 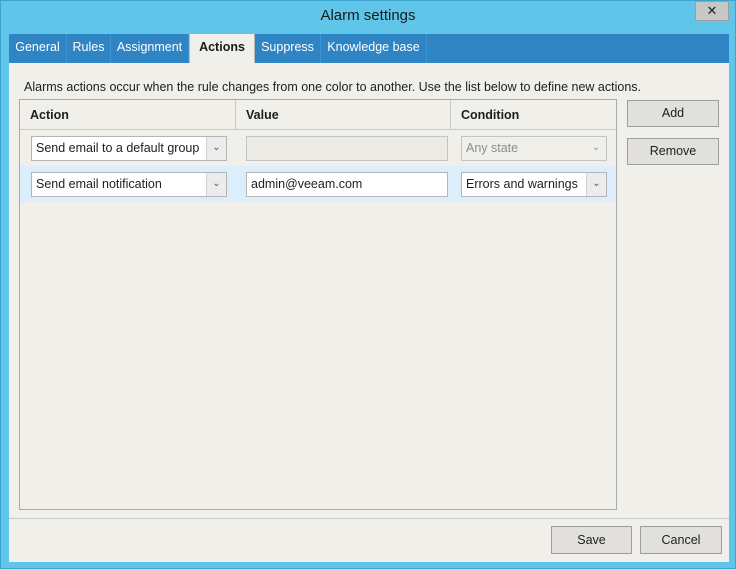 I want to click on action-dropdown: Send email to a default group ⌄, so click(x=129, y=148).